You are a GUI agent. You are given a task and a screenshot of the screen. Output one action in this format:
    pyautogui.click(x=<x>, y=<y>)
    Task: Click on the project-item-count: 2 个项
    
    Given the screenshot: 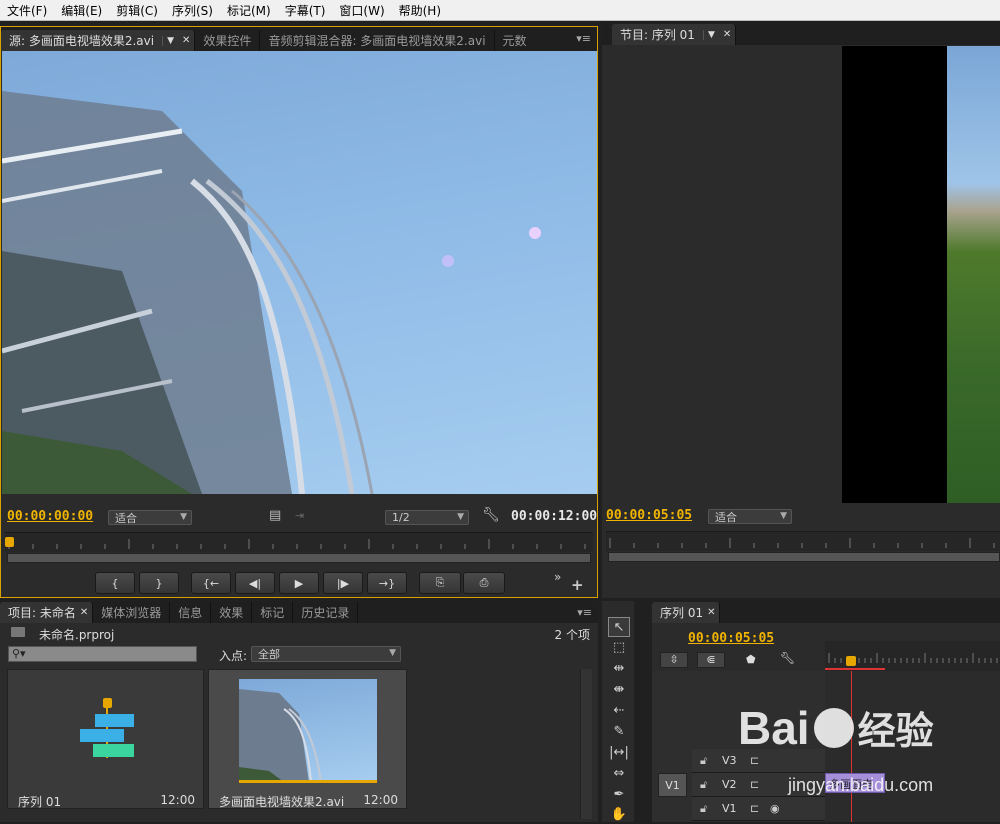 What is the action you would take?
    pyautogui.click(x=572, y=635)
    